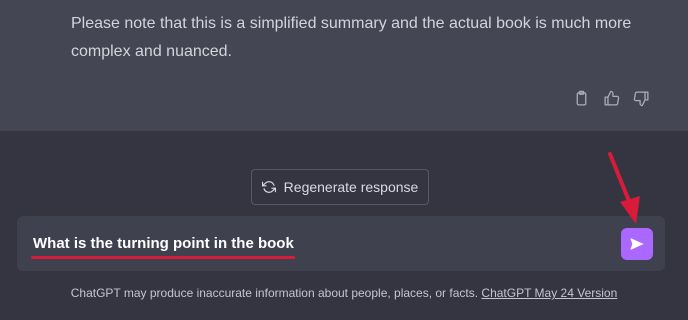 This screenshot has width=688, height=320. Describe the element at coordinates (163, 243) in the screenshot. I see `prompt-input: What is the turning point in the book` at that location.